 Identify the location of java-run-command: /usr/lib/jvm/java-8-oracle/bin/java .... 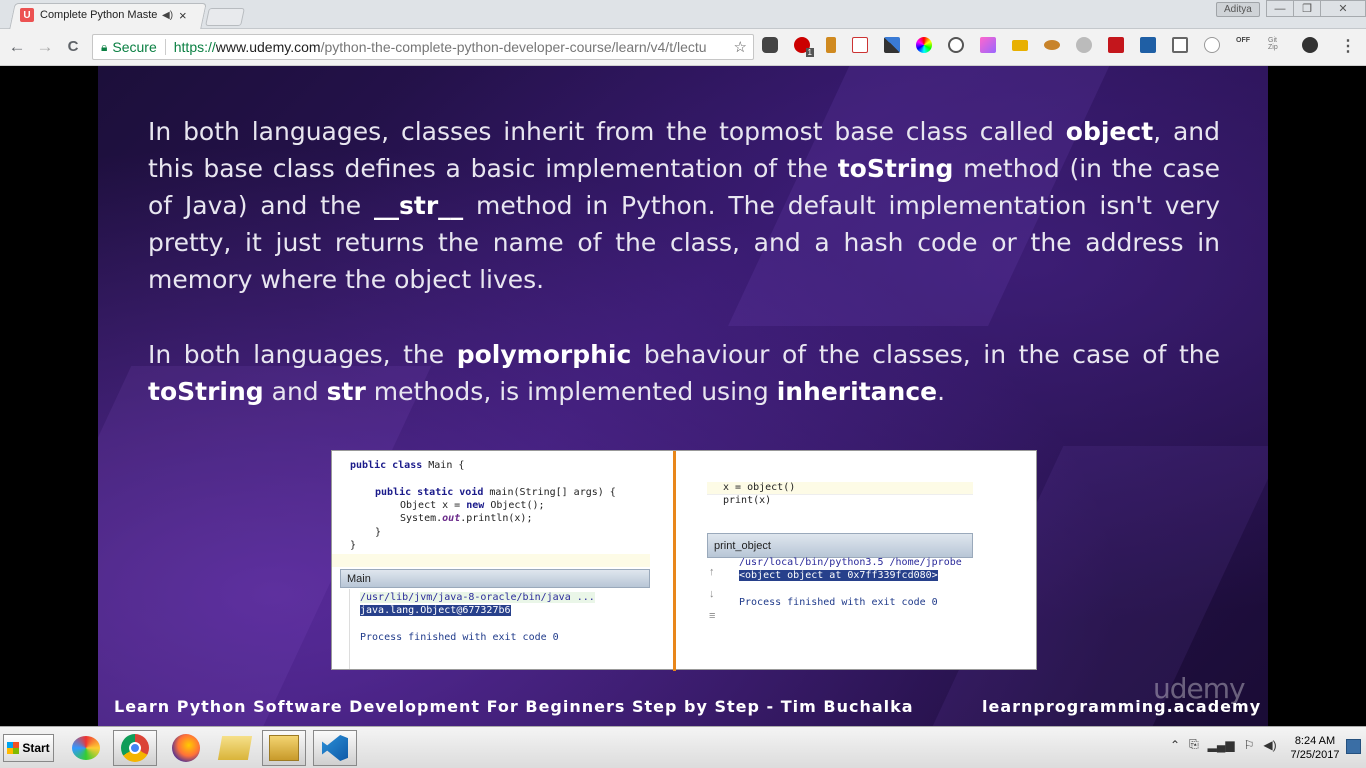
(477, 597).